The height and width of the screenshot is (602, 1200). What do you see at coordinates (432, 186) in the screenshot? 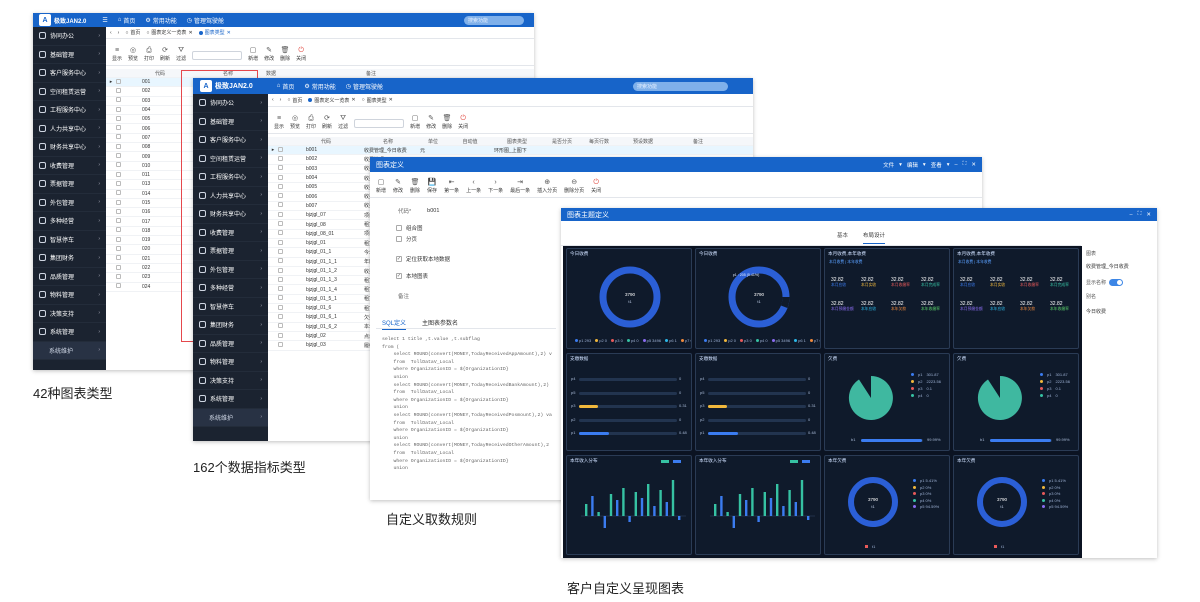
I see `toolbar-button: 💾 保存` at bounding box center [432, 186].